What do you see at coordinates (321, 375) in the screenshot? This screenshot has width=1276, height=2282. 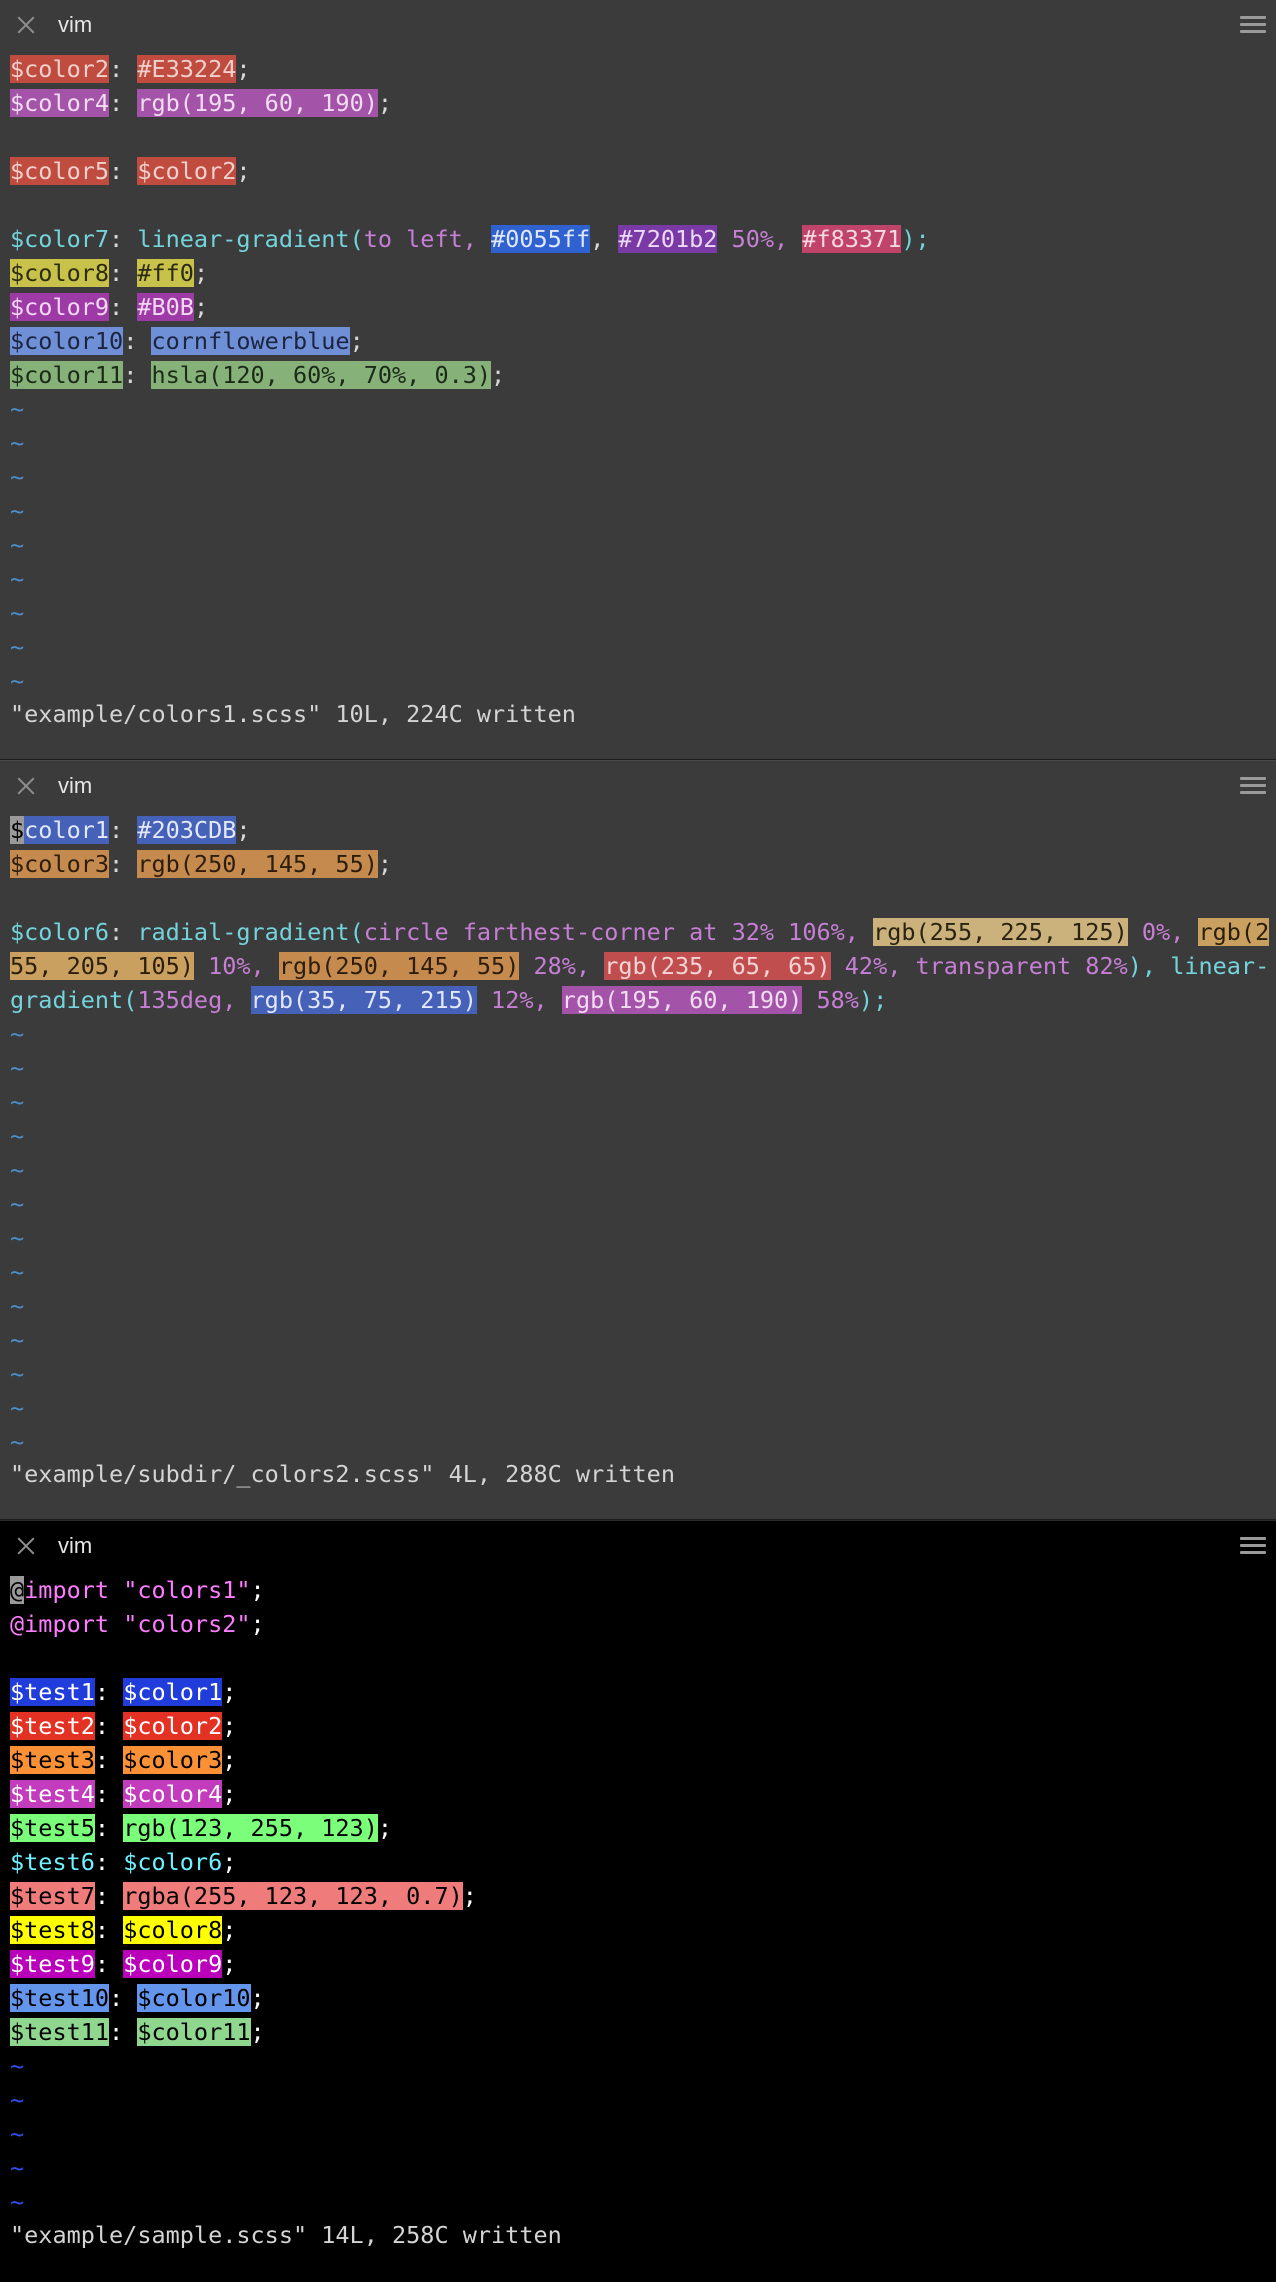 I see `code-token: hsla(120, 60%, 70%, 0.3)` at bounding box center [321, 375].